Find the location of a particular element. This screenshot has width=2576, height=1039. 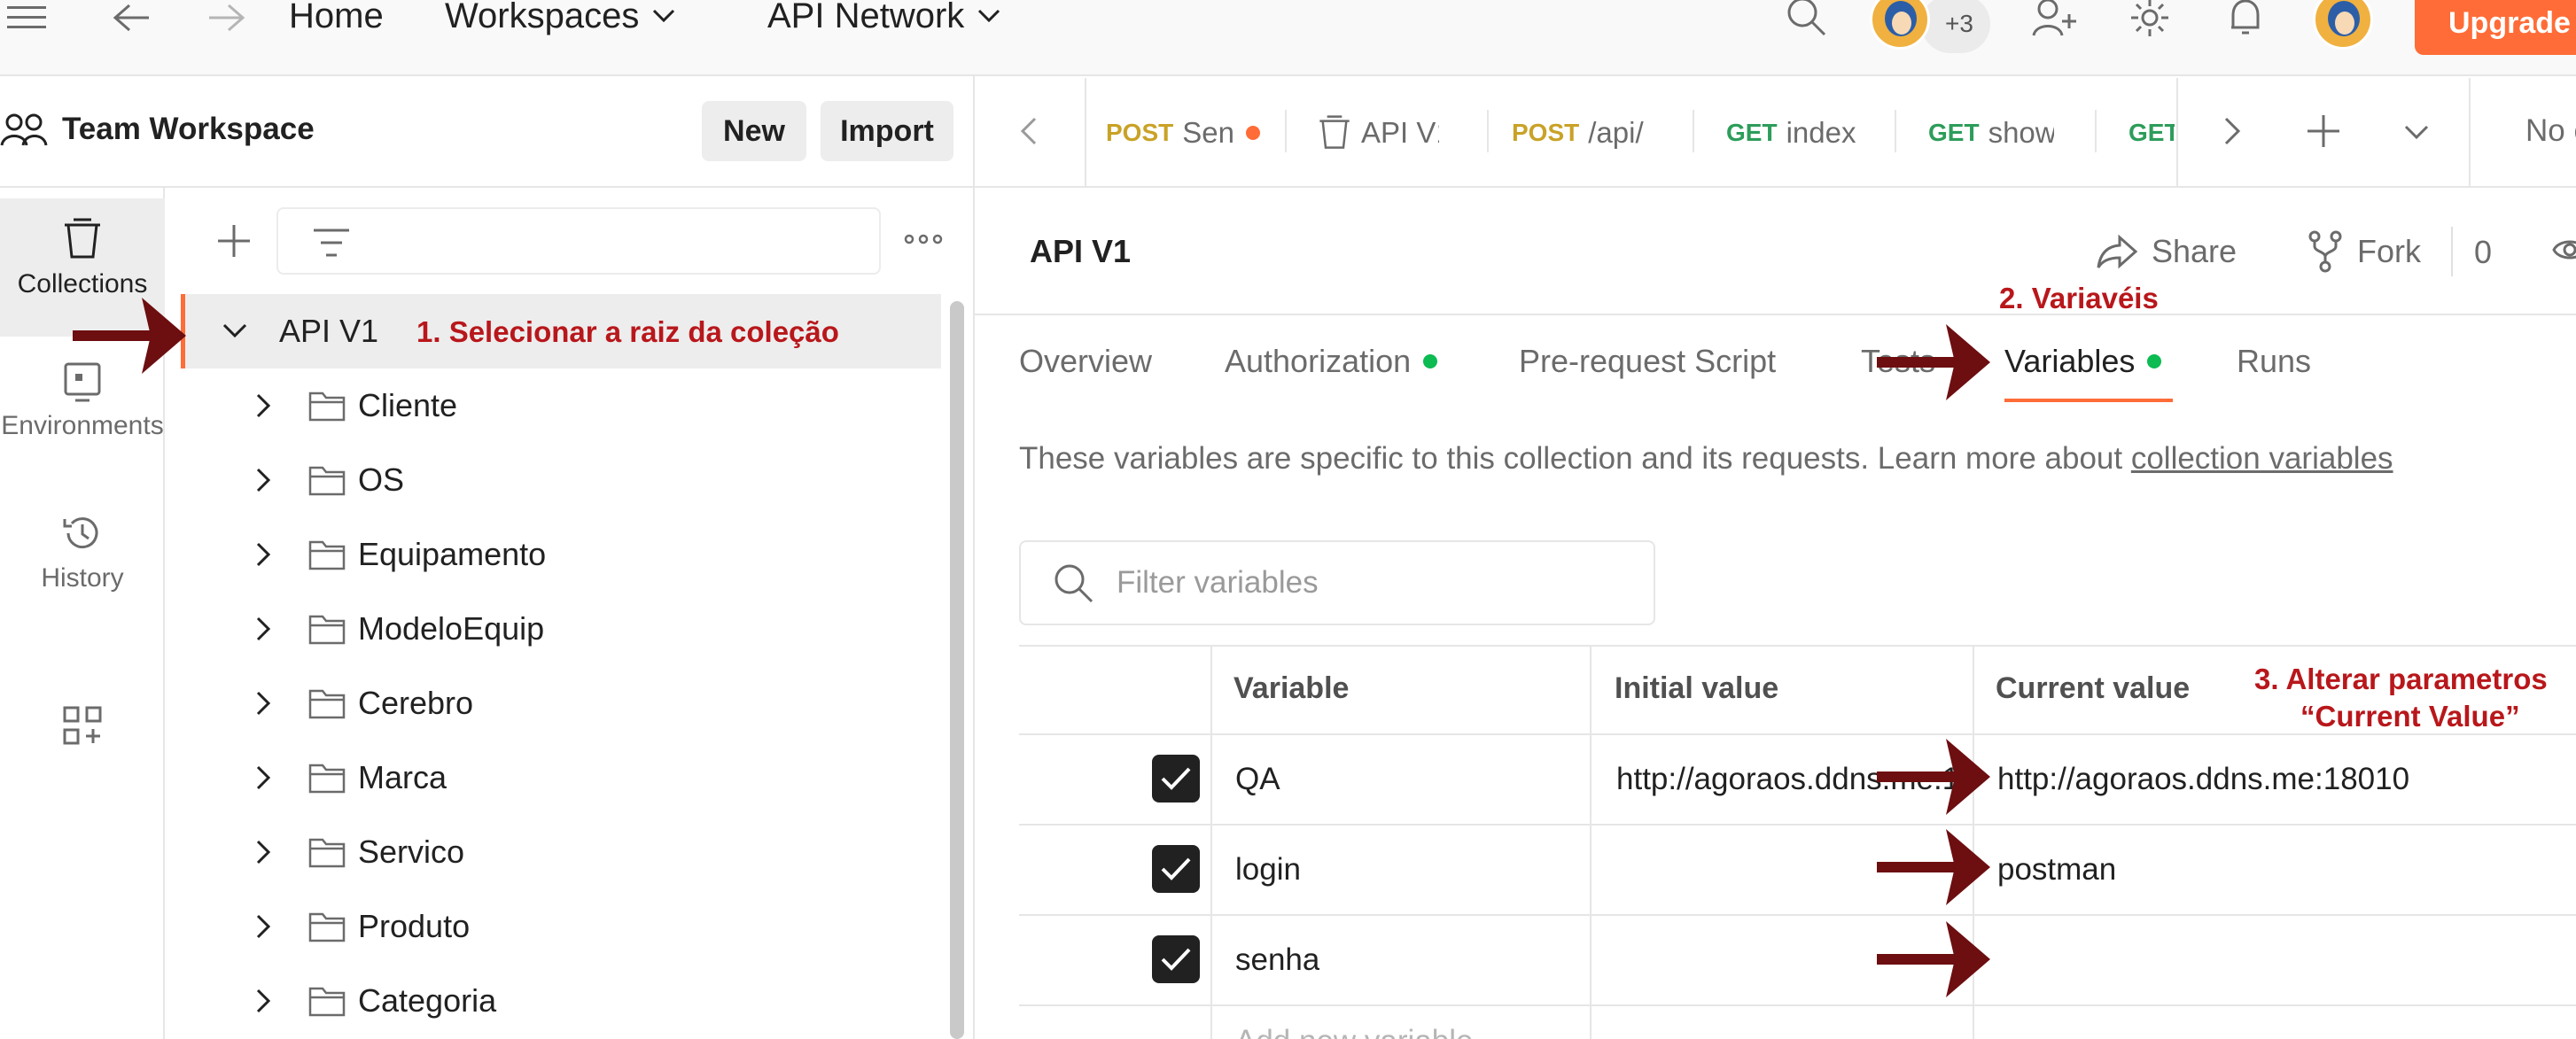

request-tab: GET show is located at coordinates (1993, 132).